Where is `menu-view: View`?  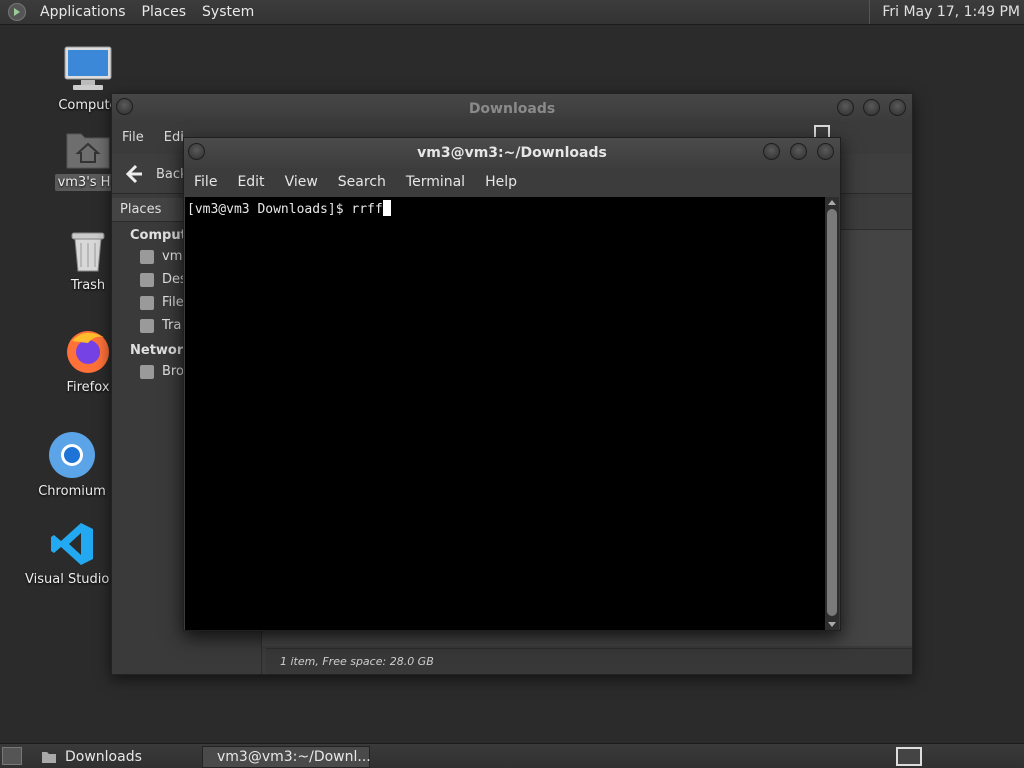
menu-view: View is located at coordinates (301, 182).